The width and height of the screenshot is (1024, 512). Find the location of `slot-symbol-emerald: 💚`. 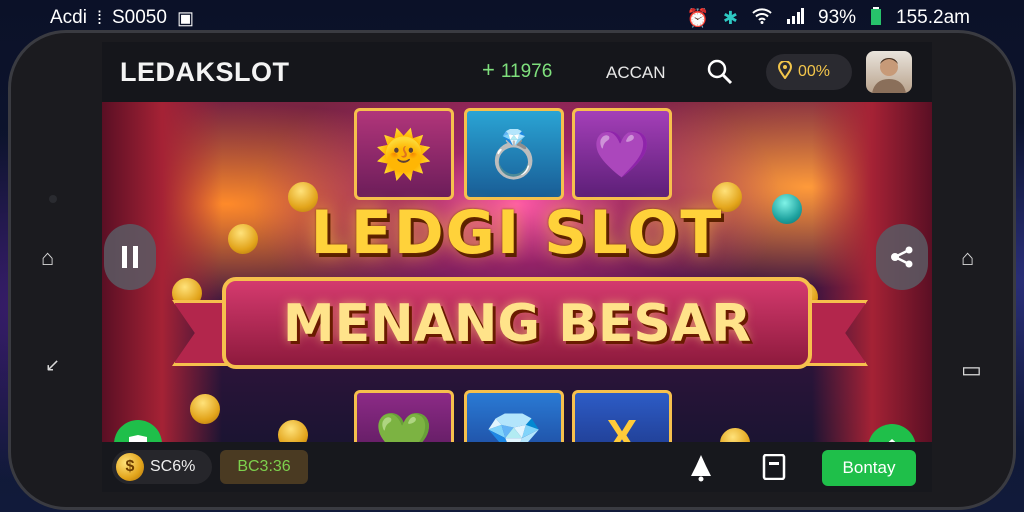

slot-symbol-emerald: 💚 is located at coordinates (404, 416).